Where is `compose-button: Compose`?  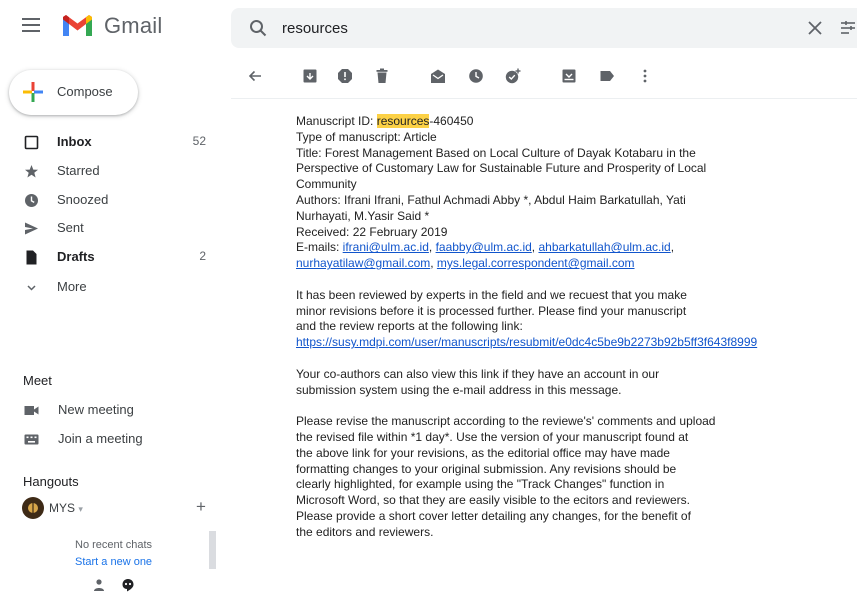 compose-button: Compose is located at coordinates (73, 92).